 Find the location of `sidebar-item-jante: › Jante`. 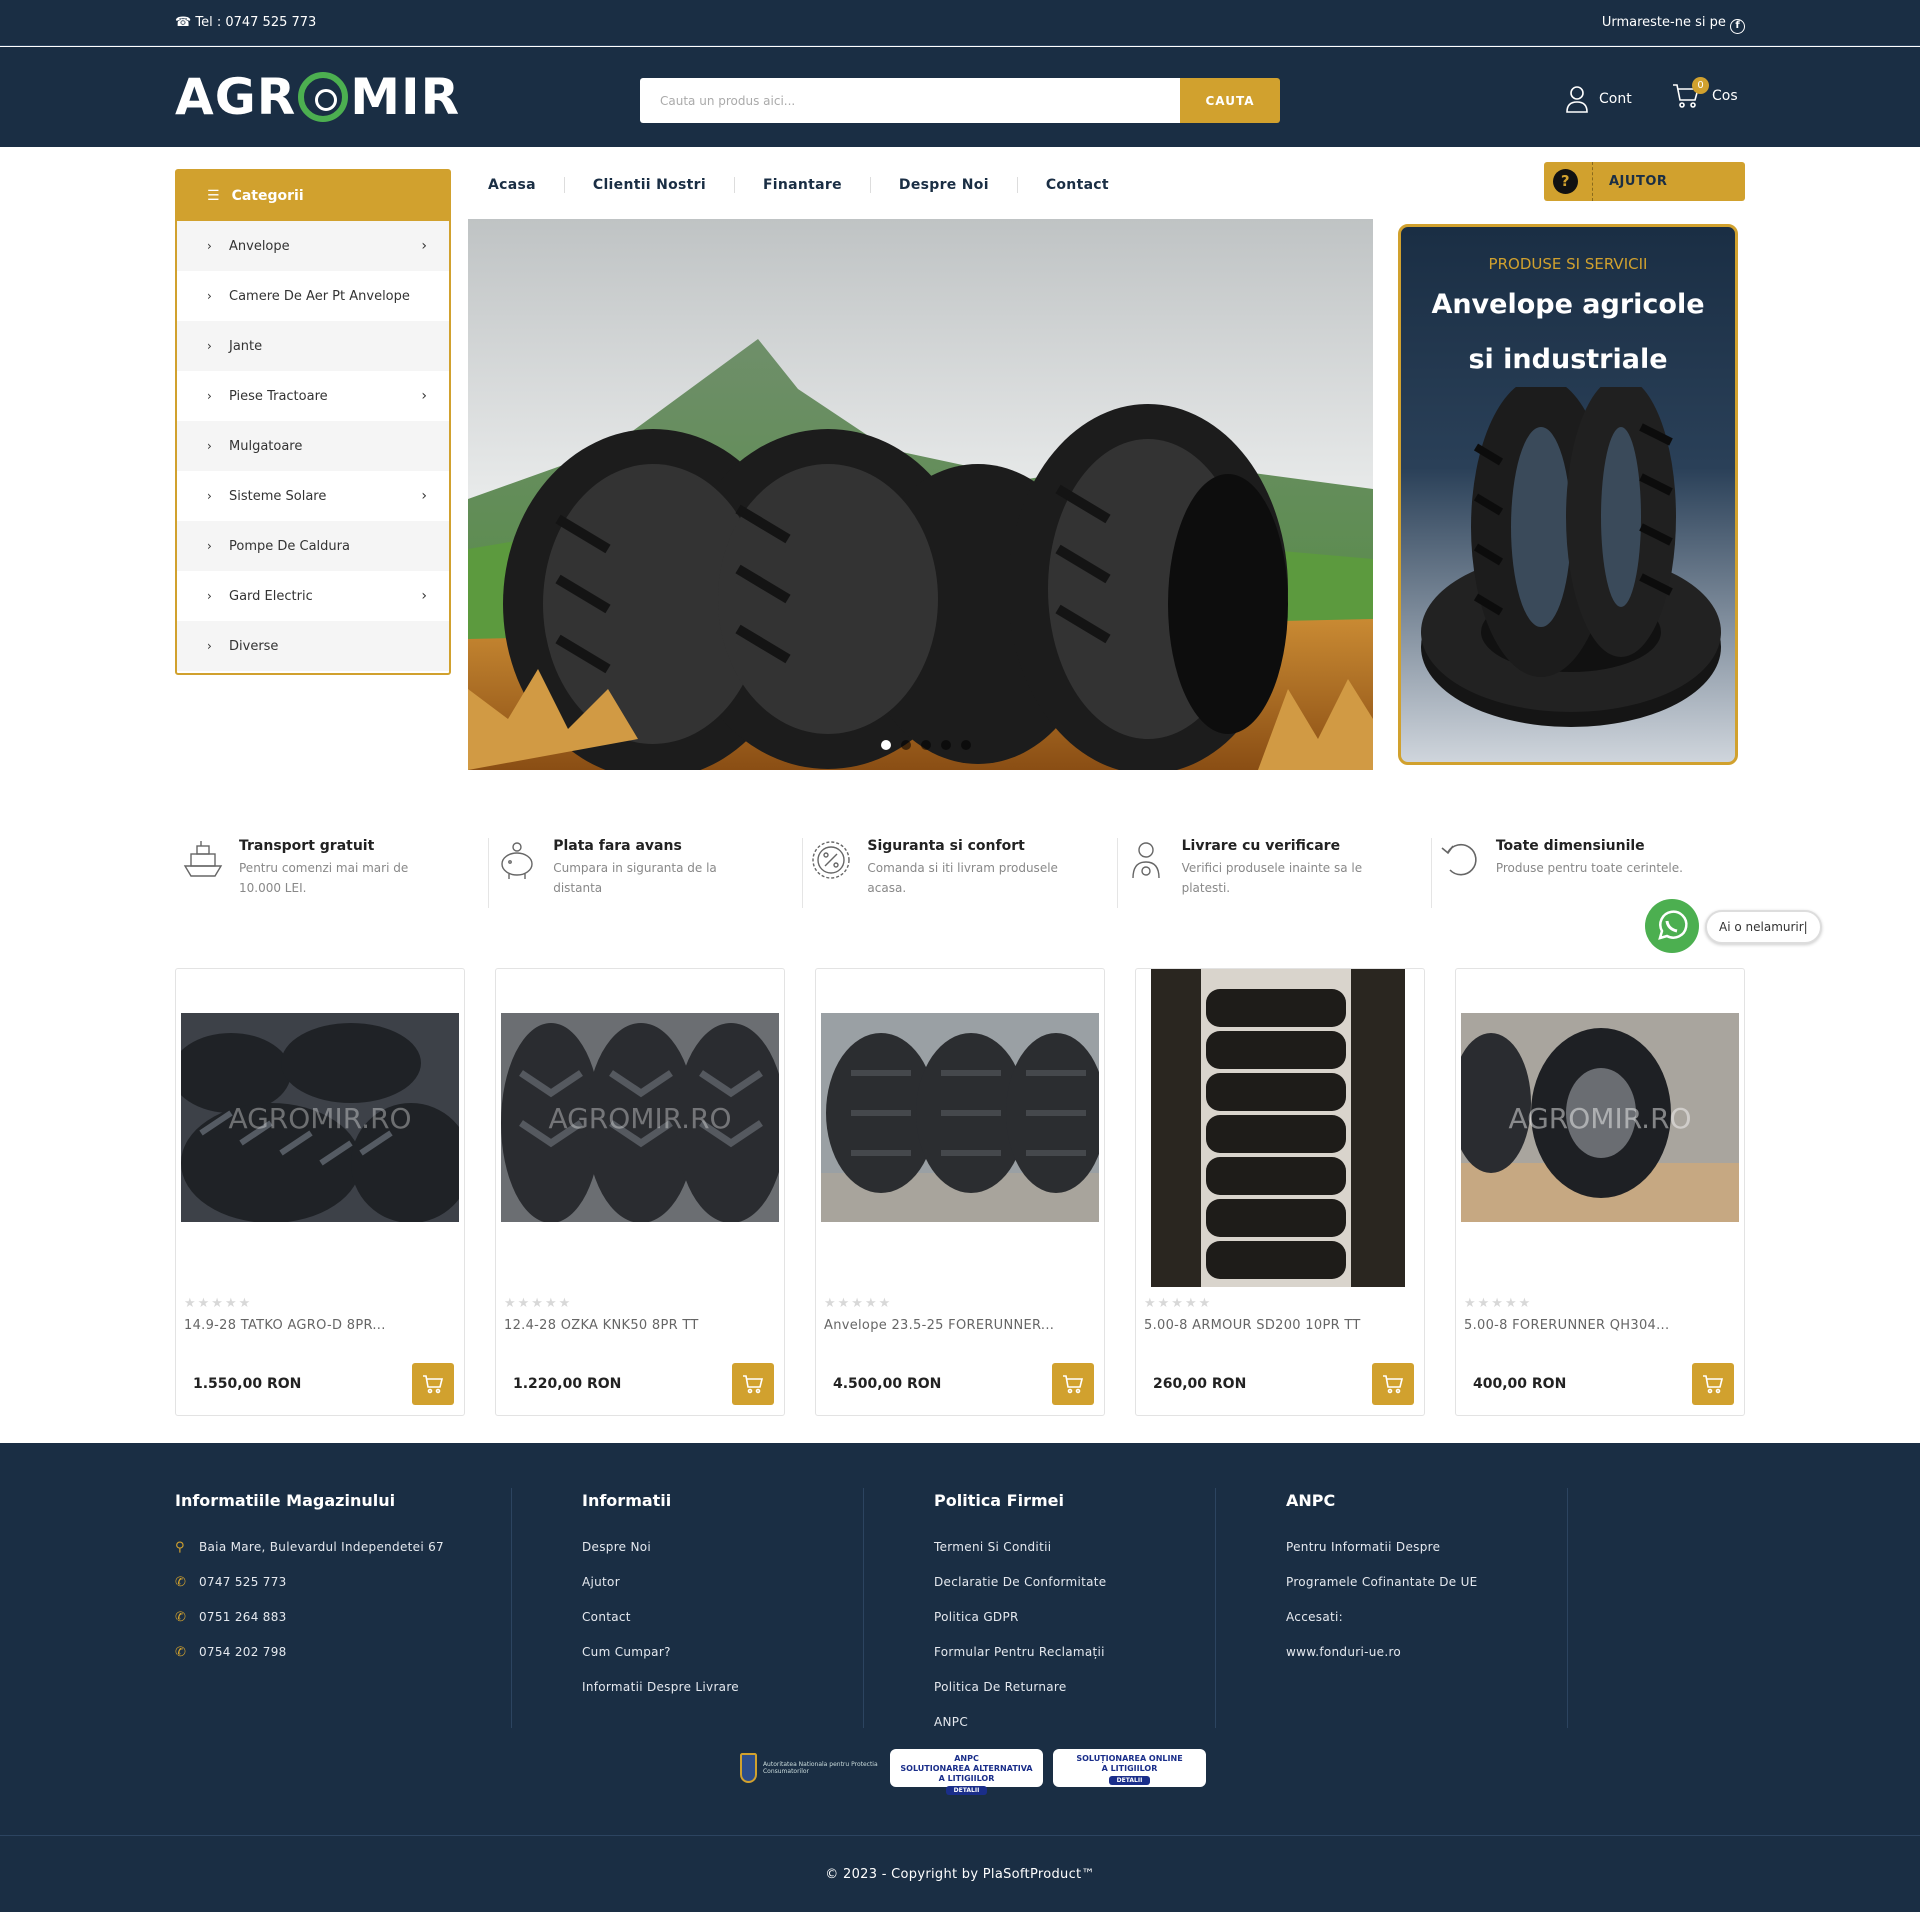

sidebar-item-jante: › Jante is located at coordinates (313, 346).